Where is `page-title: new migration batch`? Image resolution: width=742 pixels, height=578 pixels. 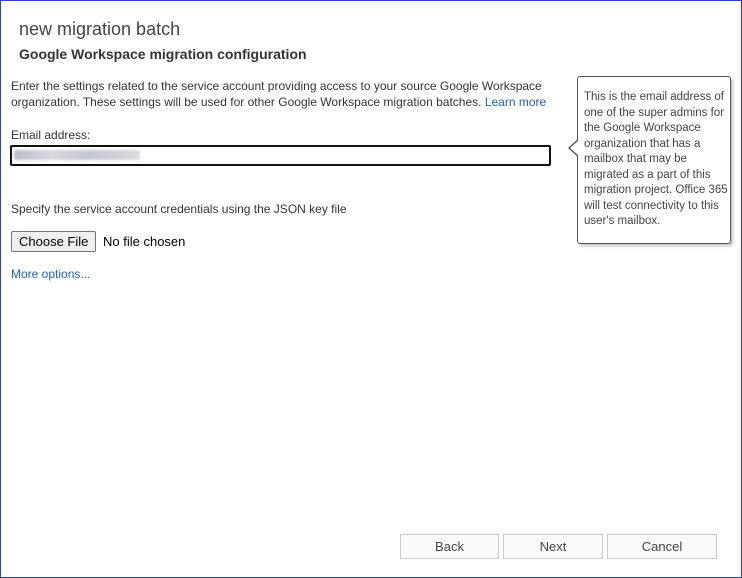
page-title: new migration batch is located at coordinates (100, 29).